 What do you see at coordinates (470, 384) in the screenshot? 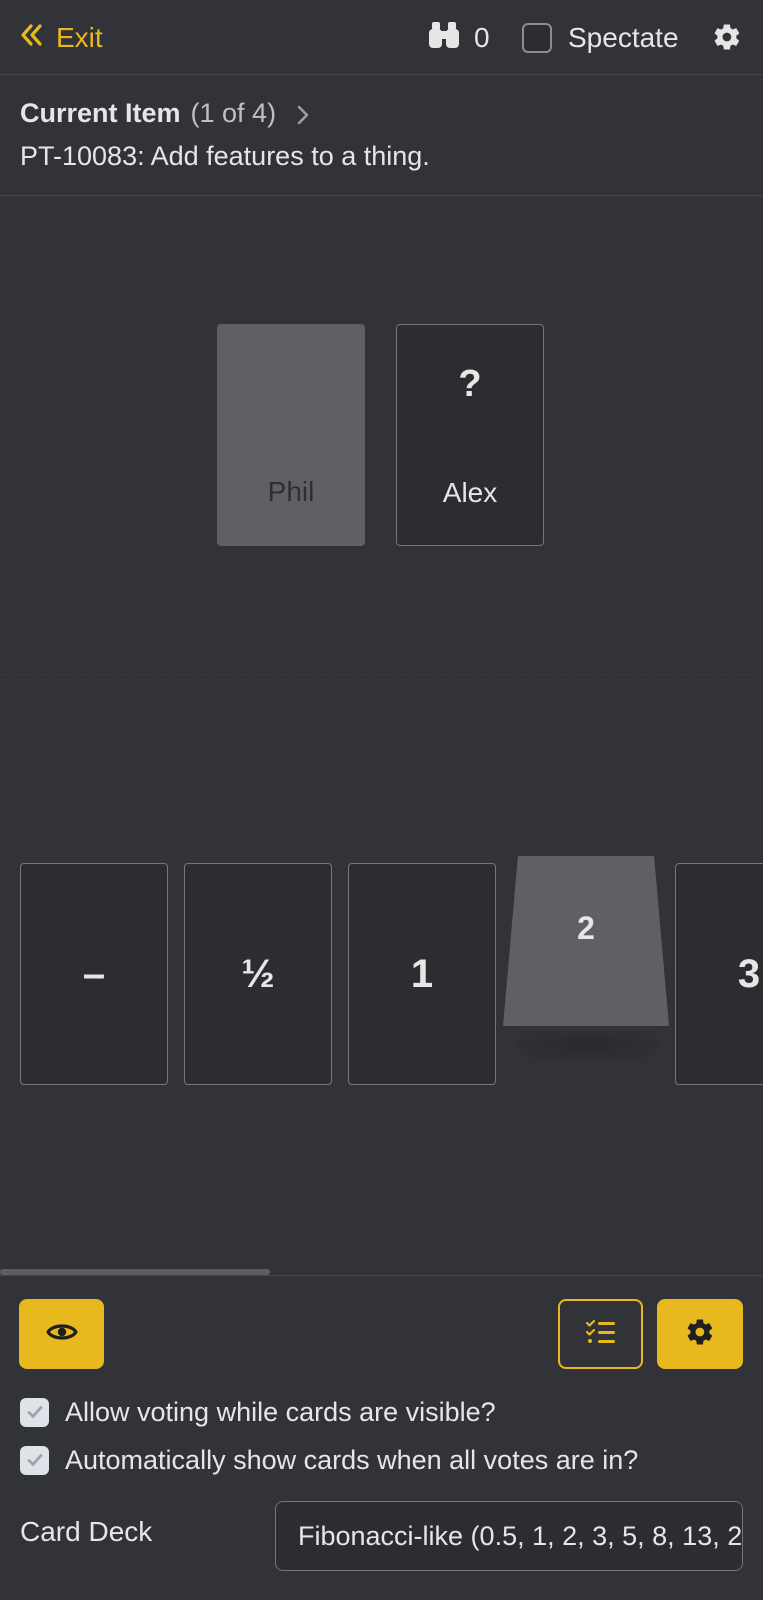
I see `played-card-value: ?` at bounding box center [470, 384].